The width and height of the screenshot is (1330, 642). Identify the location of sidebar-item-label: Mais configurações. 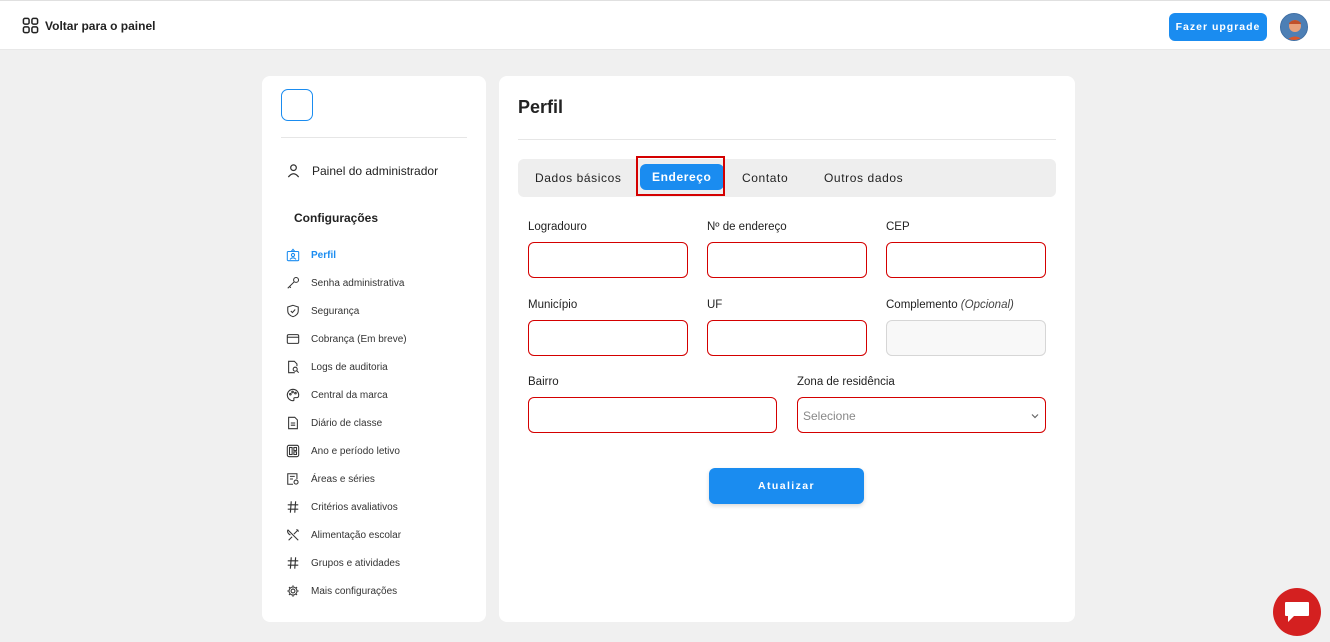
(354, 591).